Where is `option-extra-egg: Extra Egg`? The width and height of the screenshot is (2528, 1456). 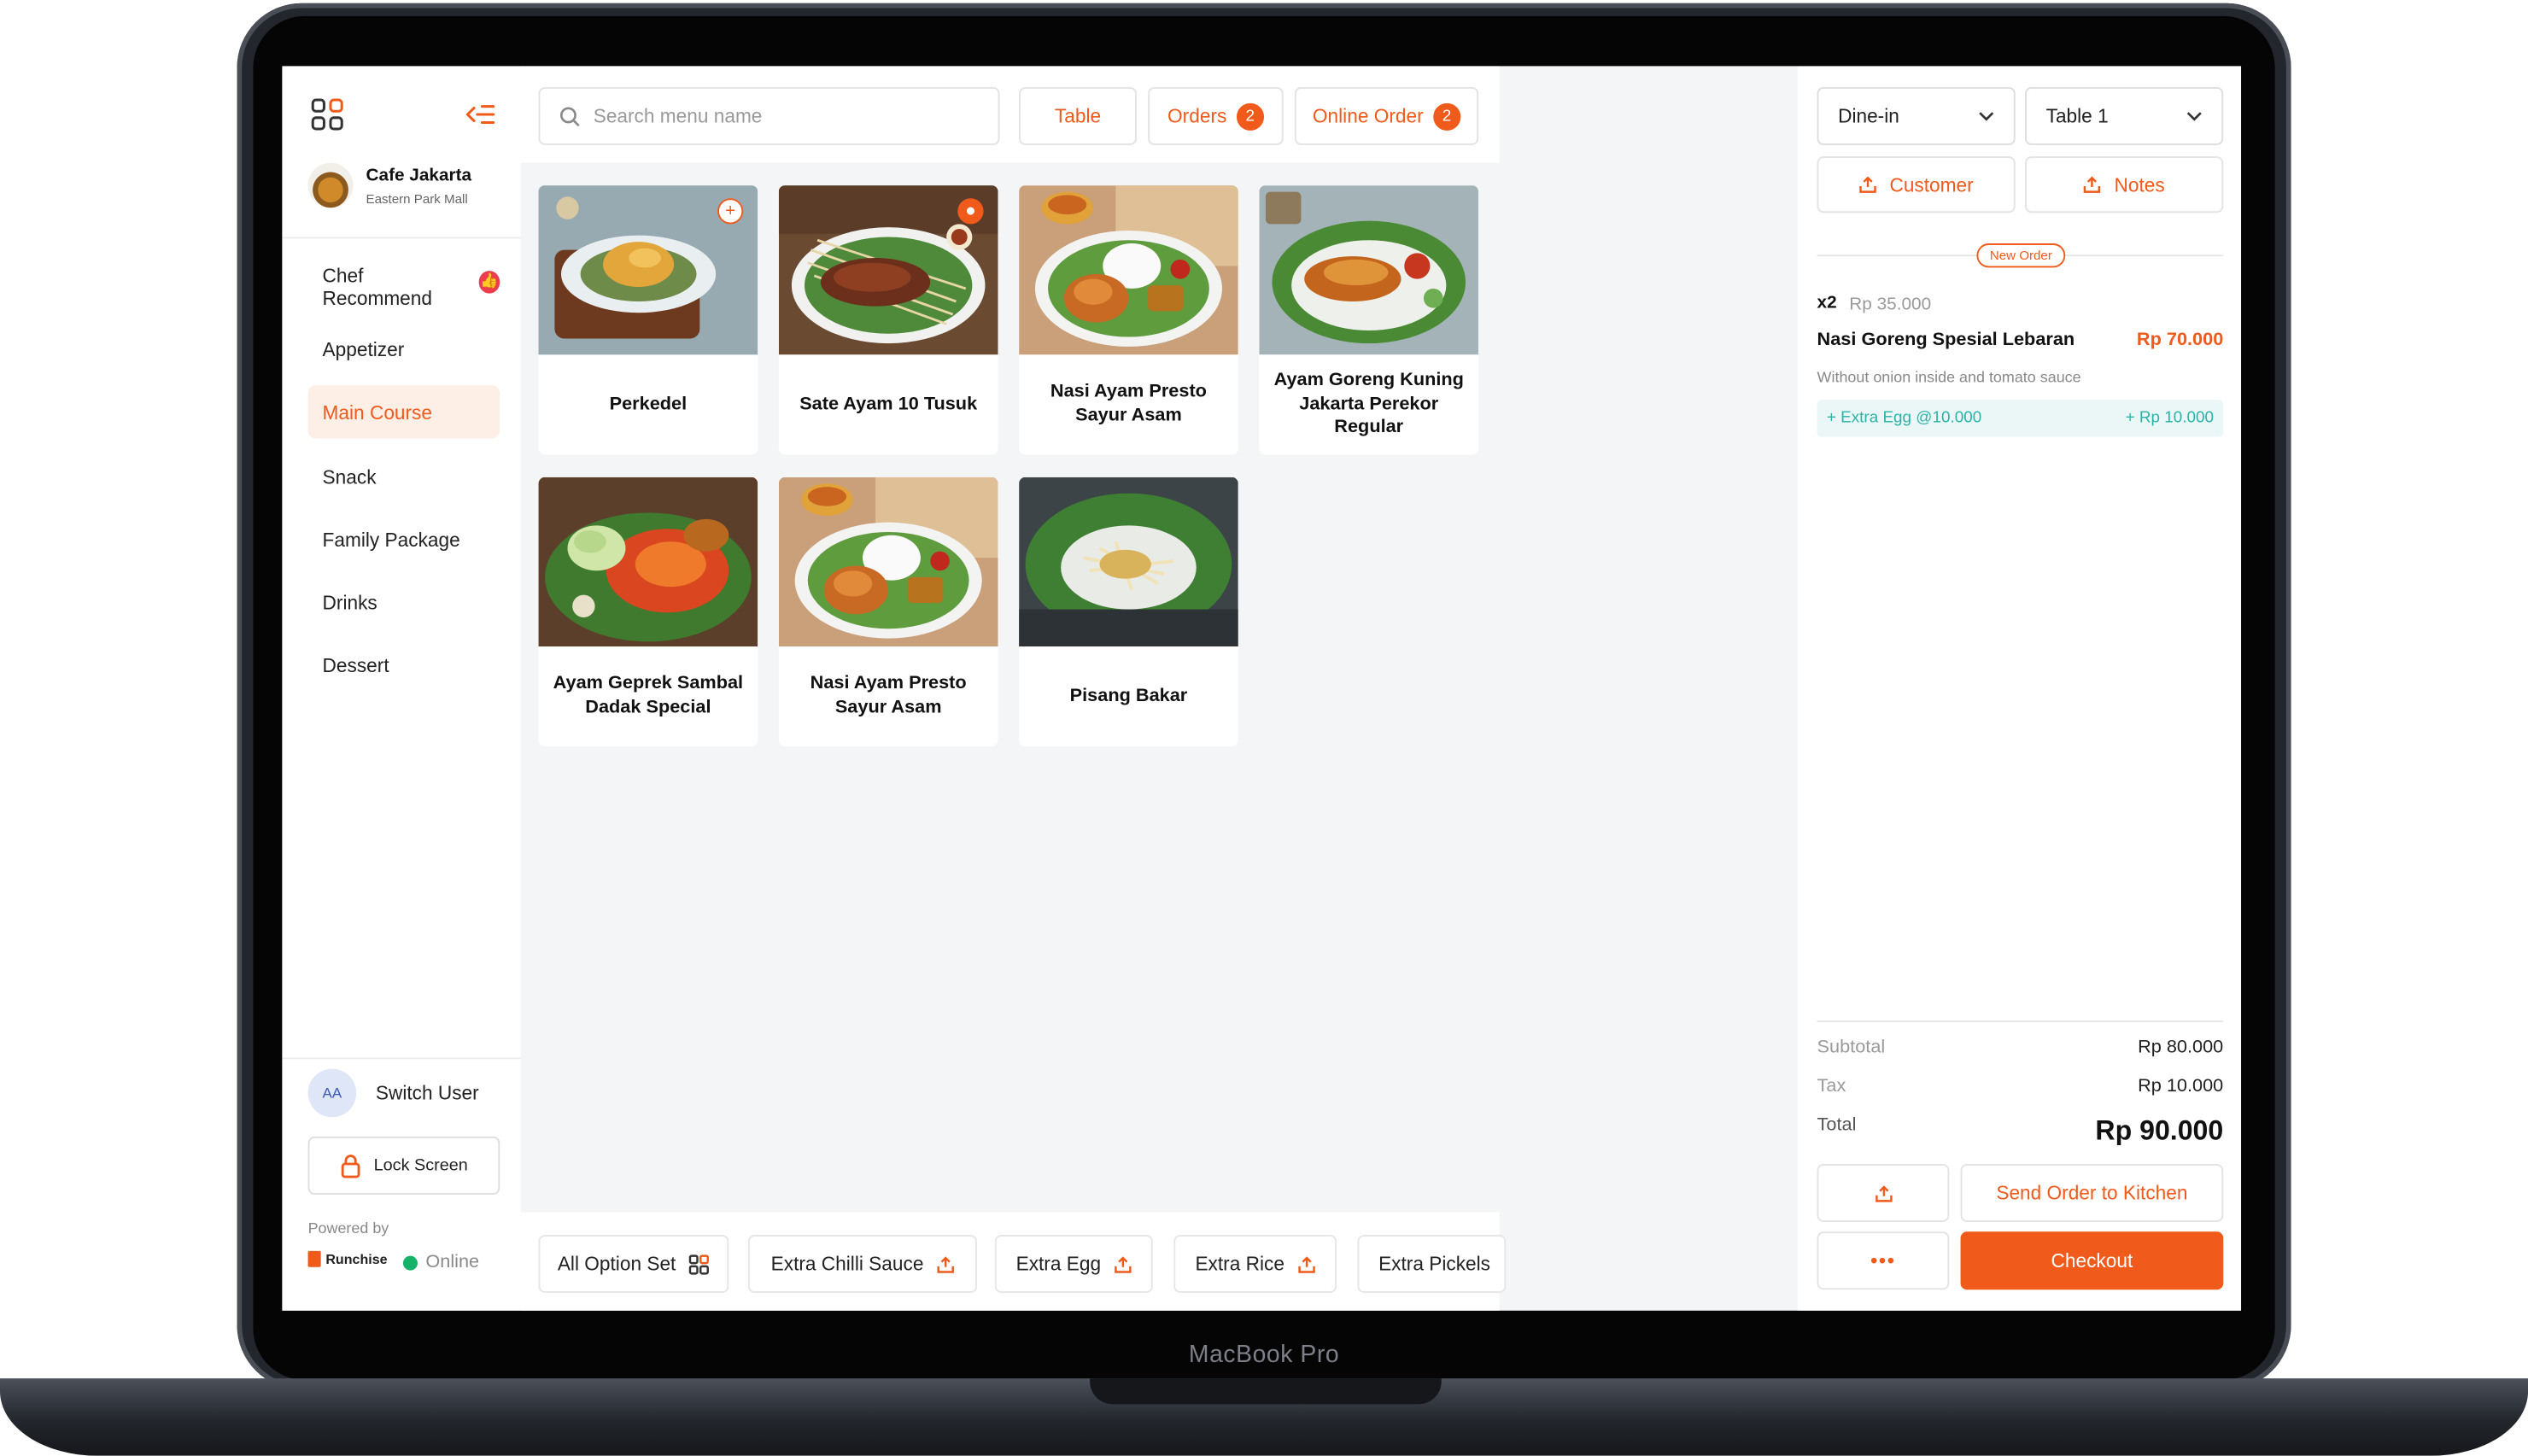
option-extra-egg: Extra Egg is located at coordinates (1074, 1264).